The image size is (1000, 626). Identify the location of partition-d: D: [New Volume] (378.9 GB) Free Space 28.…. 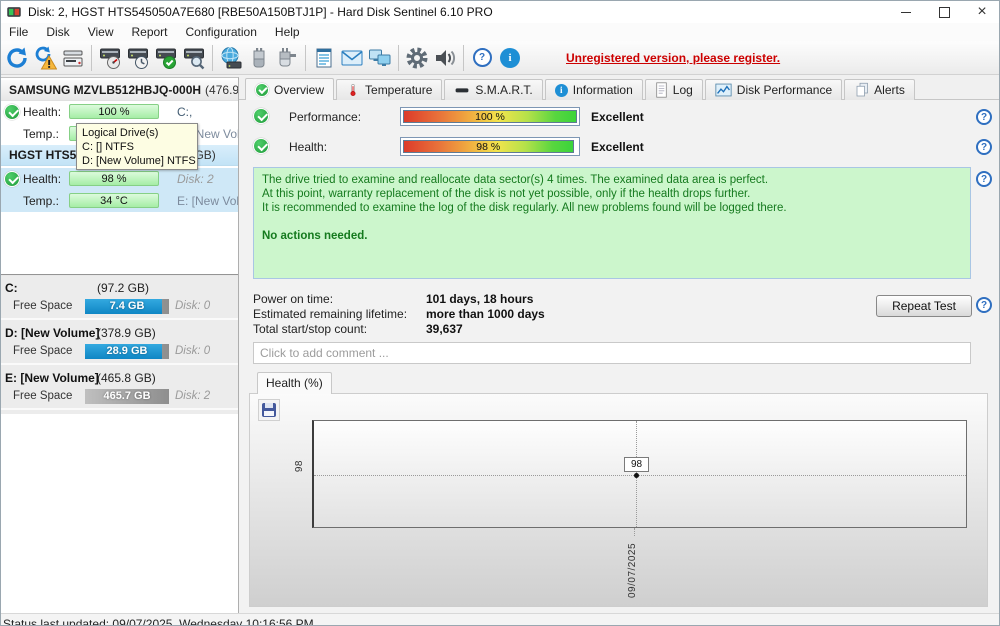
(119, 344).